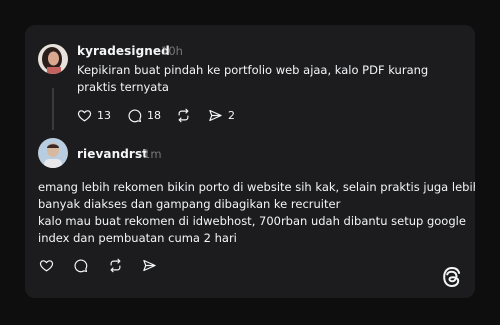 The height and width of the screenshot is (325, 500). What do you see at coordinates (123, 51) in the screenshot?
I see `post-author-name: kyradesigned` at bounding box center [123, 51].